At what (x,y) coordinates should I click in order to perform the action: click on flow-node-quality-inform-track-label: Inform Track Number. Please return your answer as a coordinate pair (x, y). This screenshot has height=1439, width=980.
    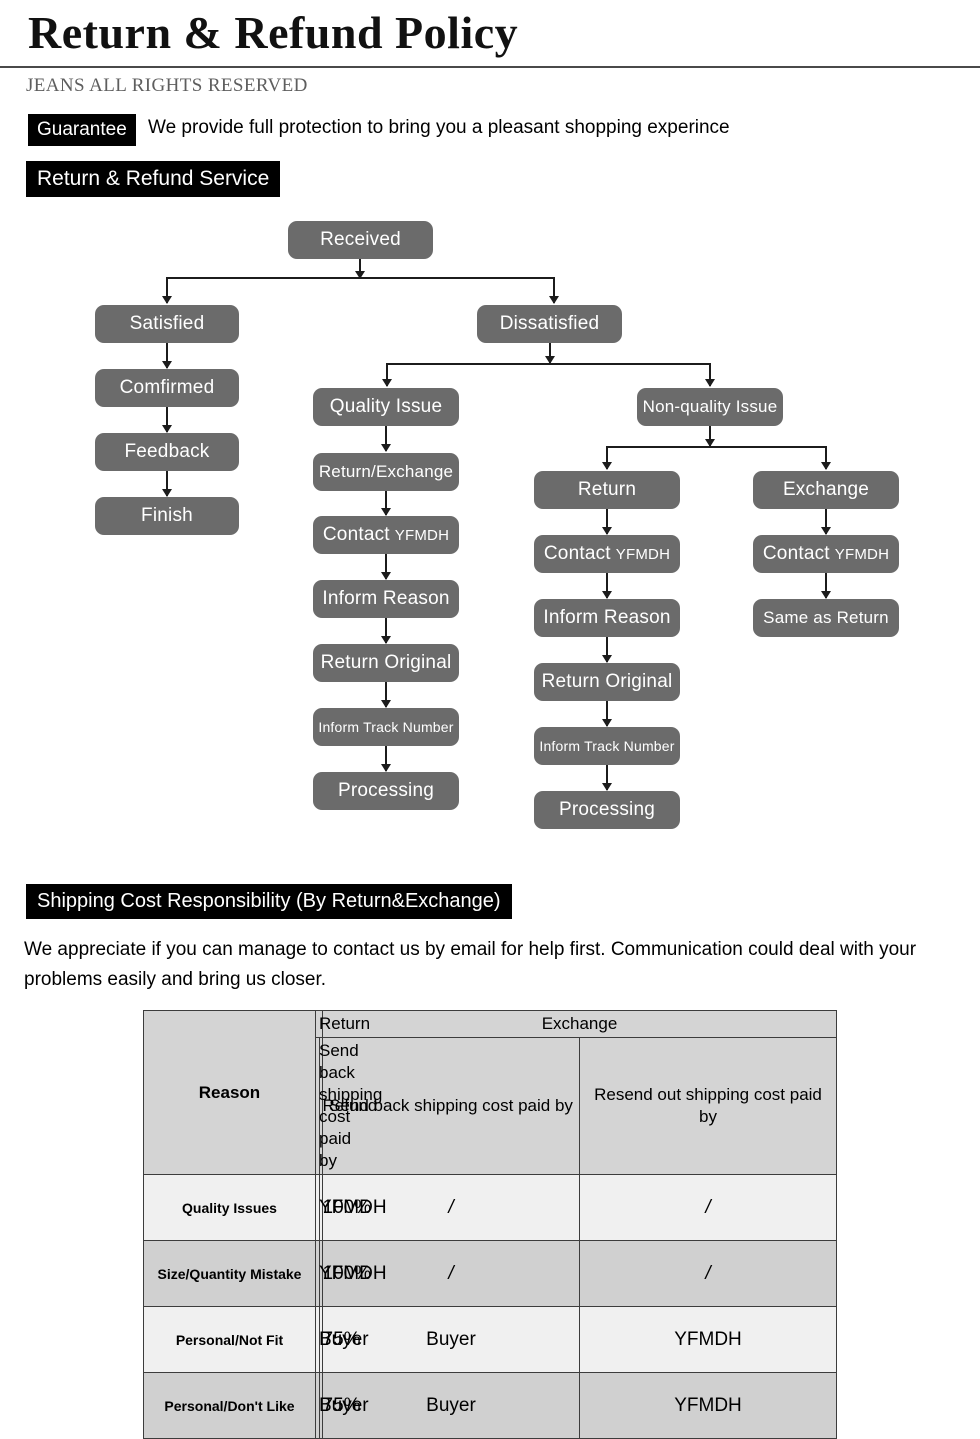
    Looking at the image, I should click on (386, 727).